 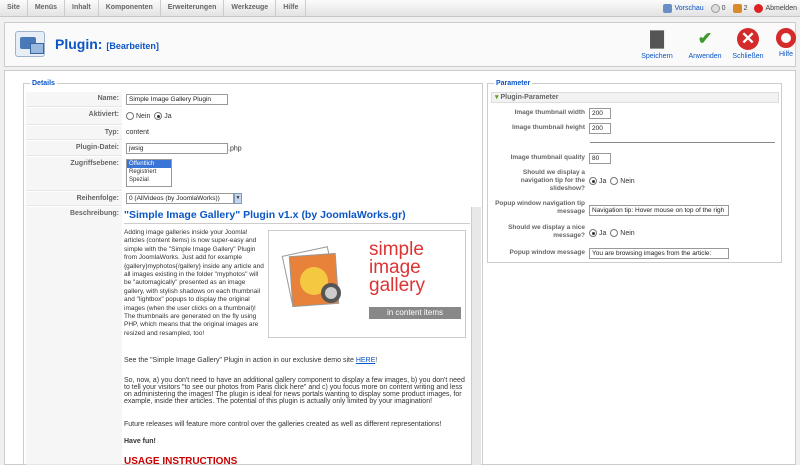 I want to click on popup-label: Popup window message, so click(x=547, y=252).